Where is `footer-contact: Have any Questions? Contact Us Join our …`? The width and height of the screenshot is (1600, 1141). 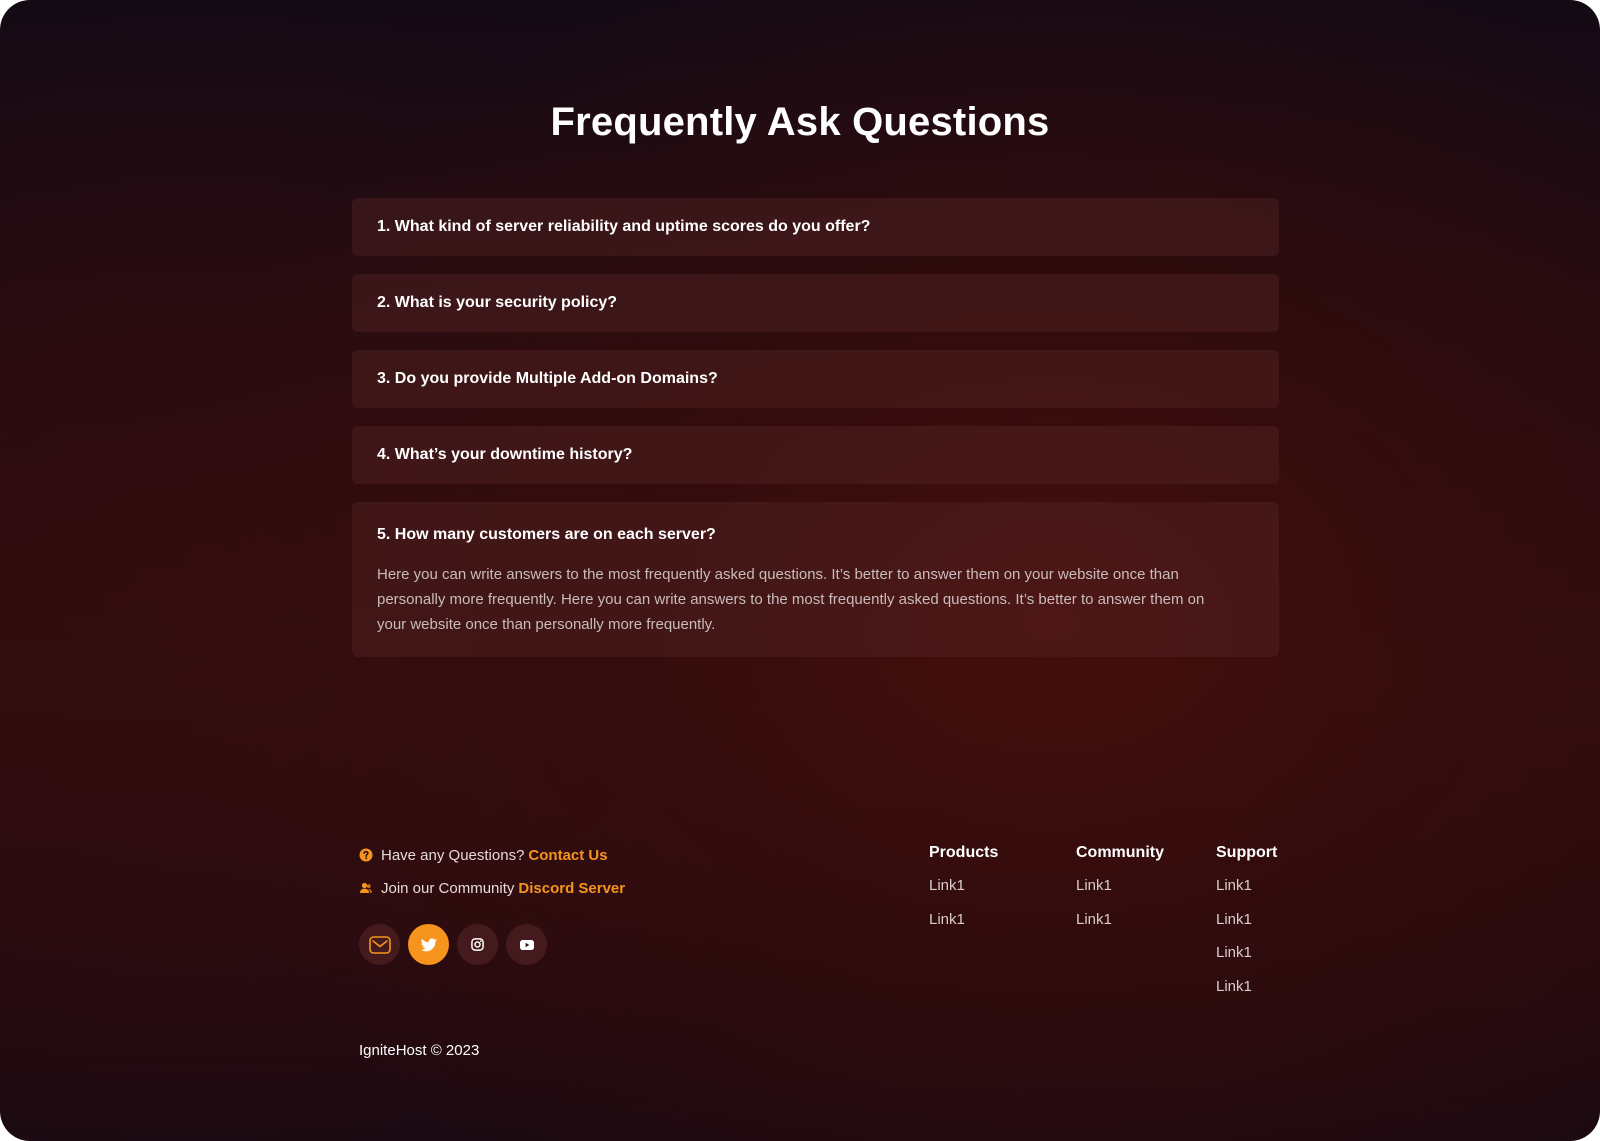
footer-contact: Have any Questions? Contact Us Join our … is located at coordinates (492, 877).